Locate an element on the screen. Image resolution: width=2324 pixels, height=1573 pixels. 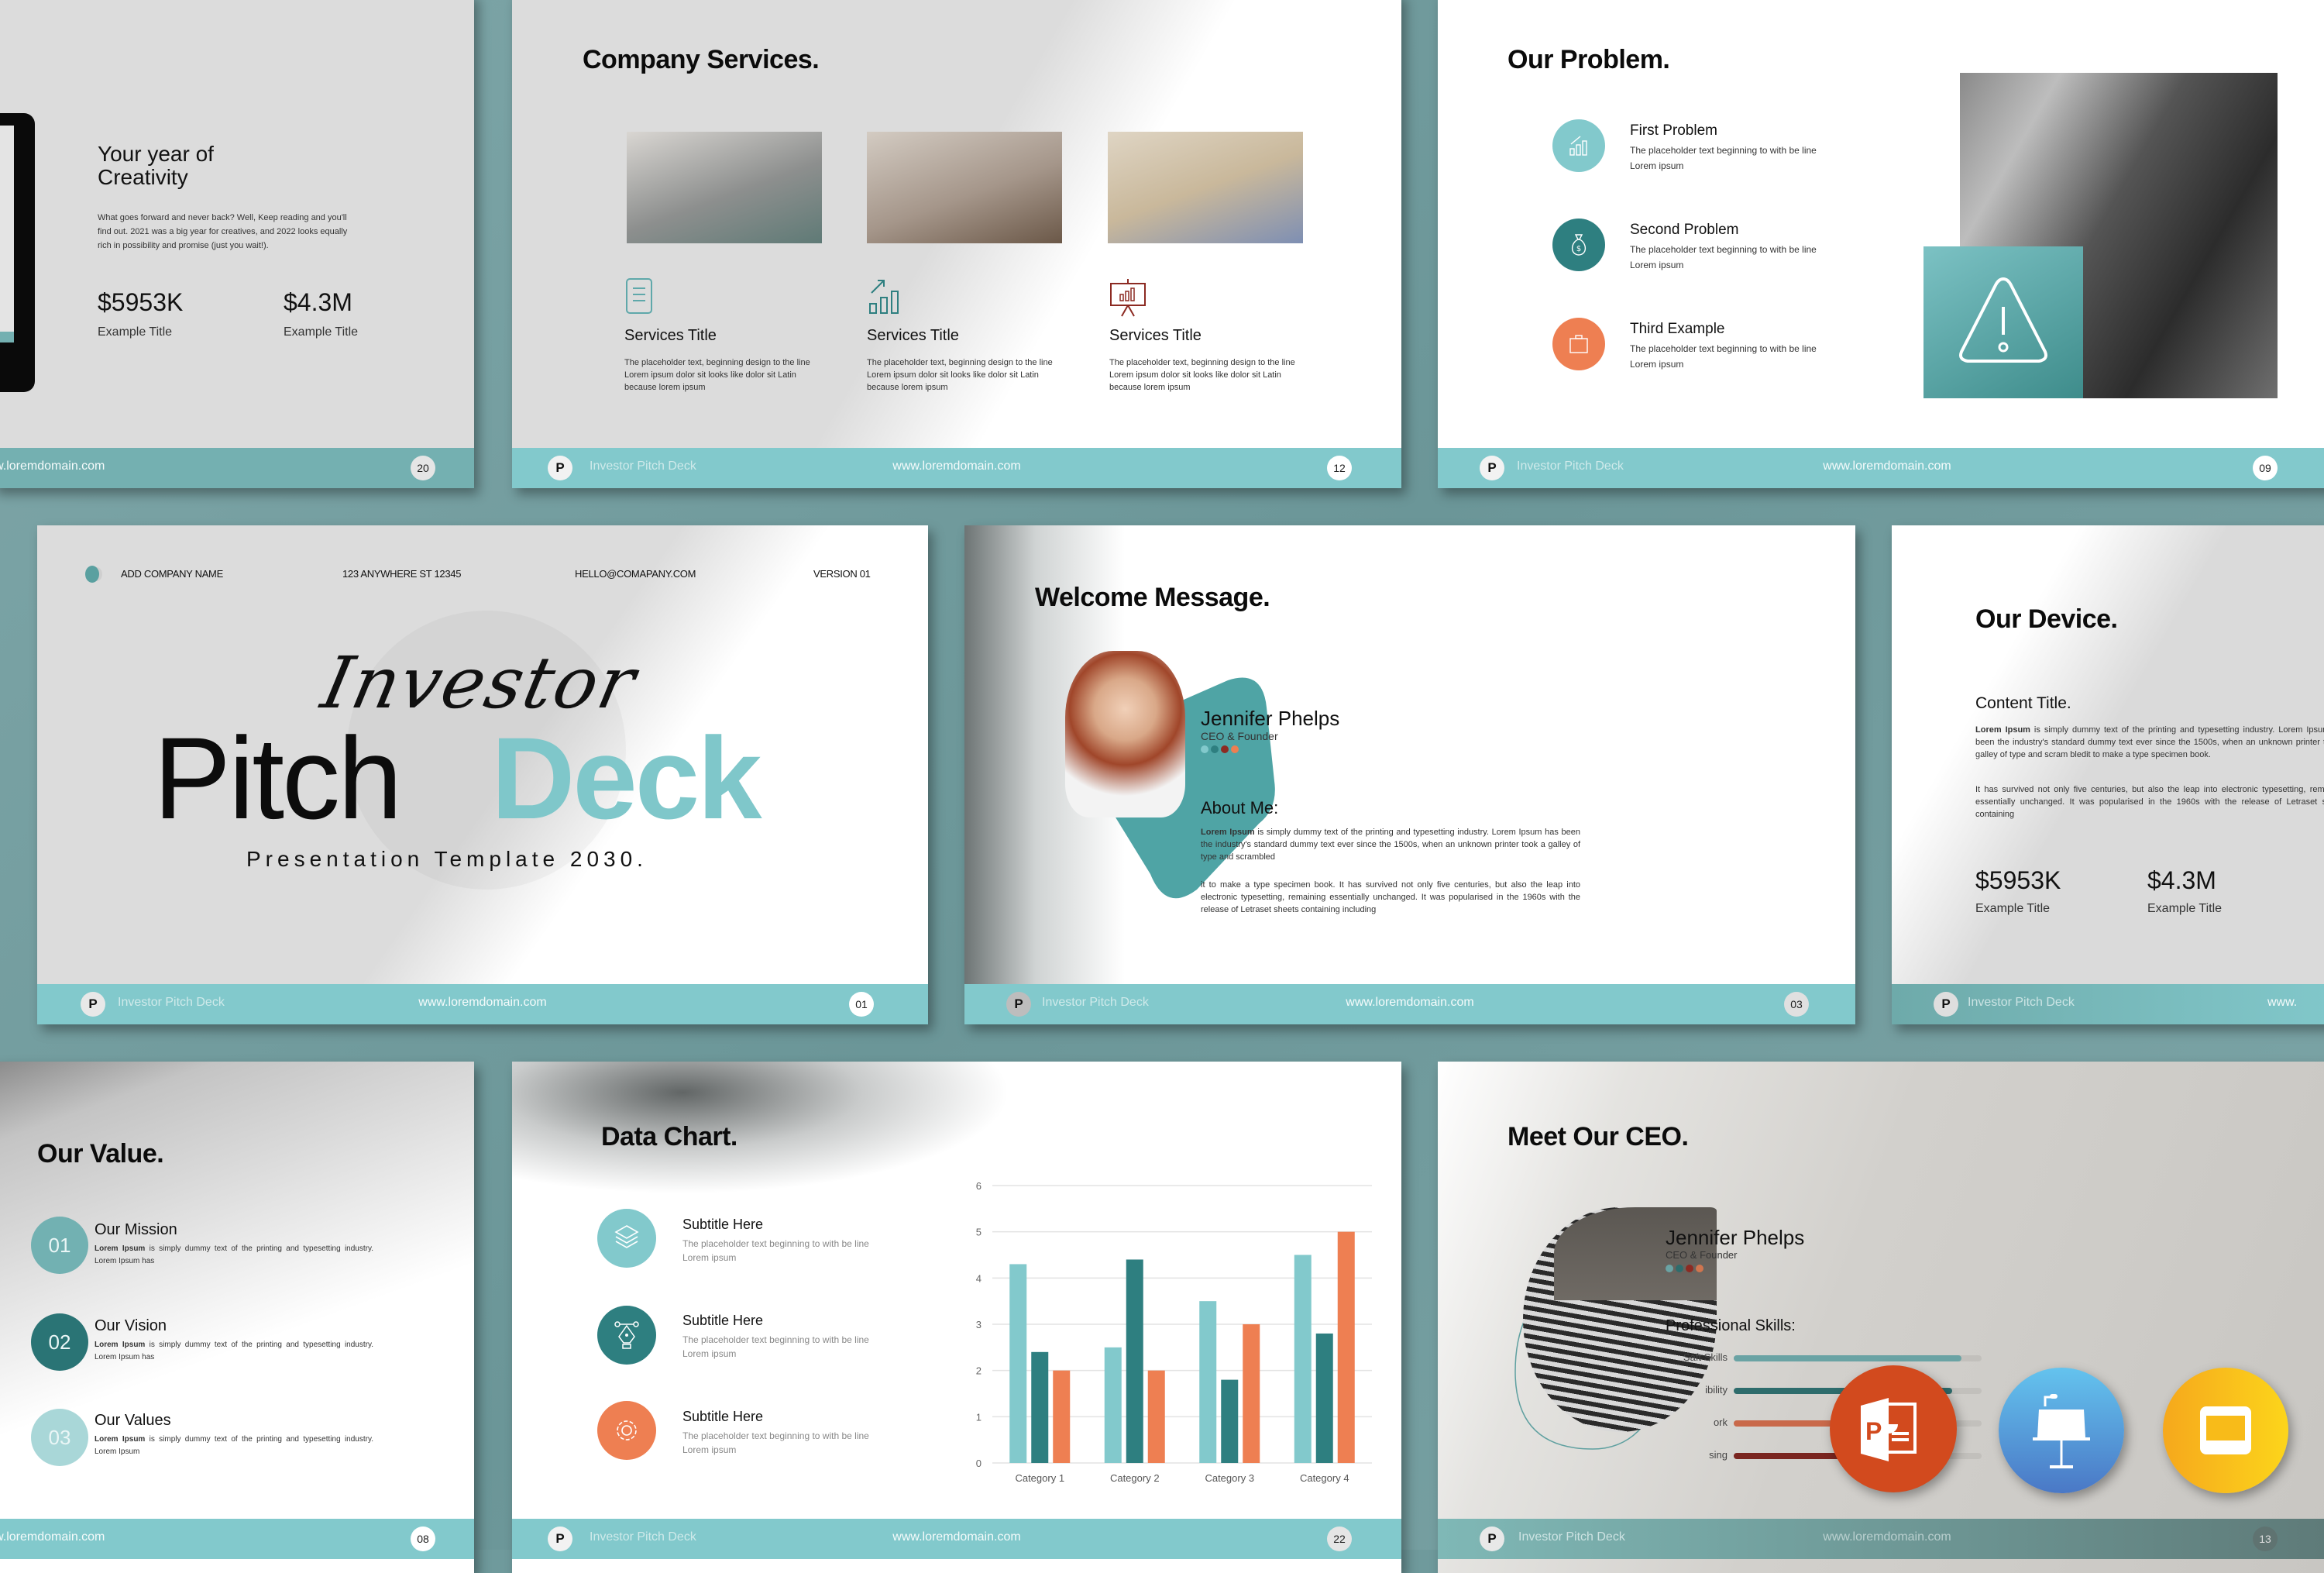
slide-title: Our Problem. is located at coordinates (1589, 59).